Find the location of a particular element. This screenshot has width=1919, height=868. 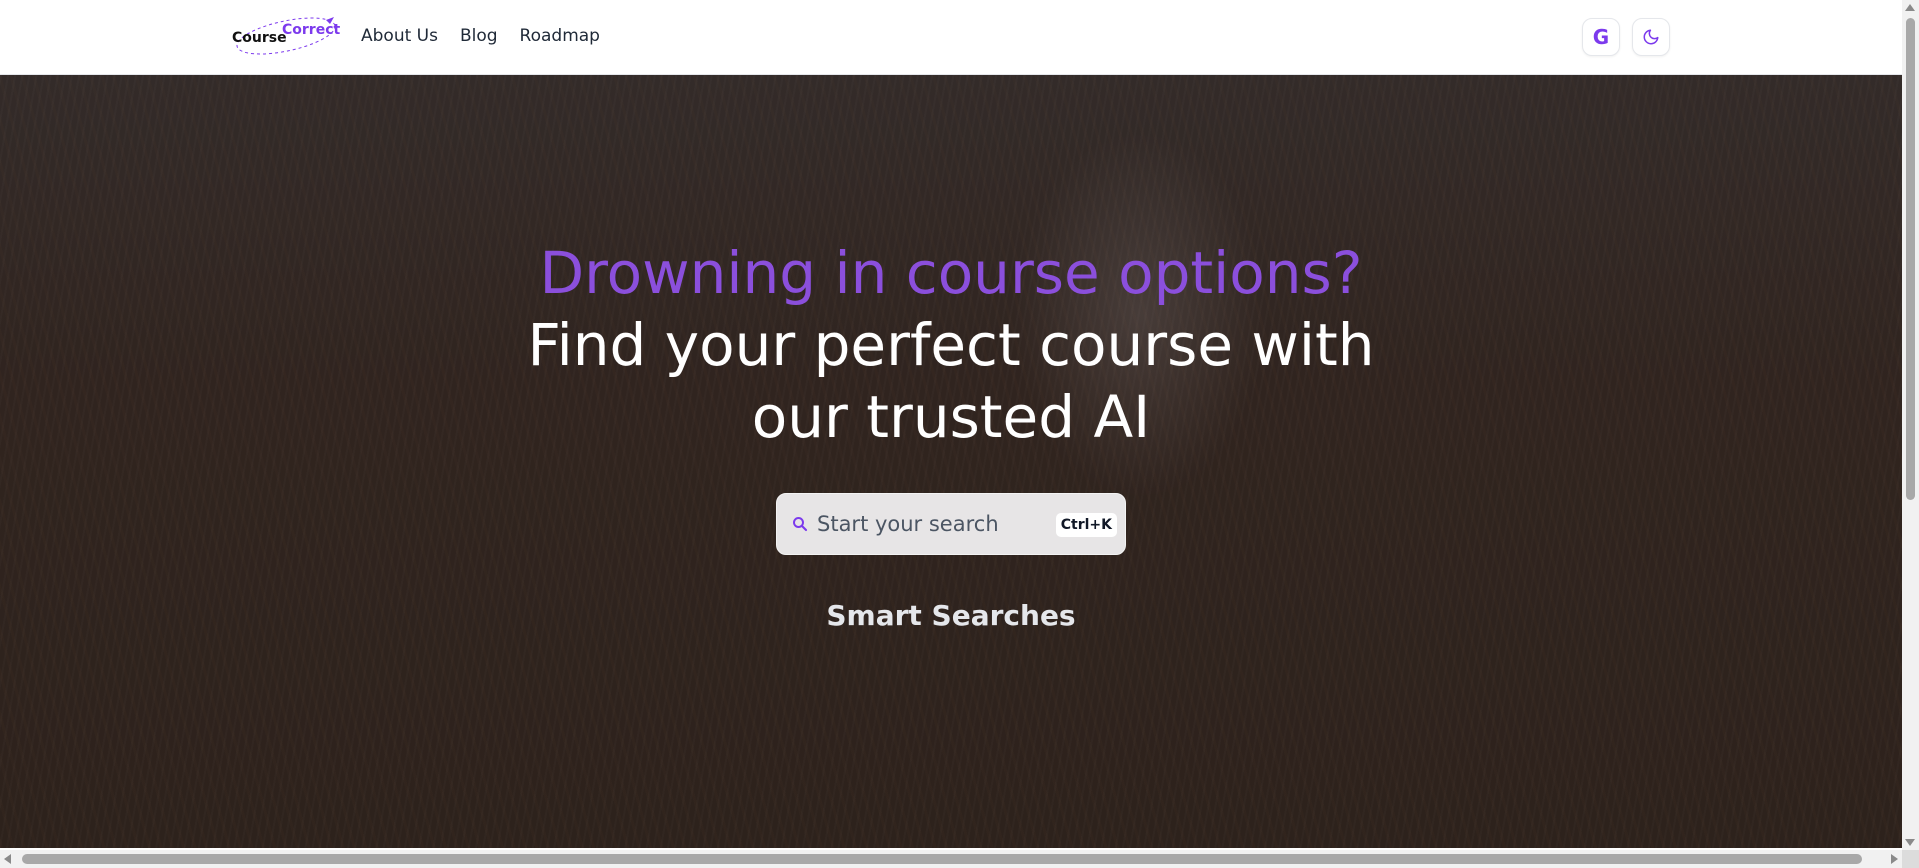

coursecorrect-logo: Course Correct is located at coordinates (286, 37).